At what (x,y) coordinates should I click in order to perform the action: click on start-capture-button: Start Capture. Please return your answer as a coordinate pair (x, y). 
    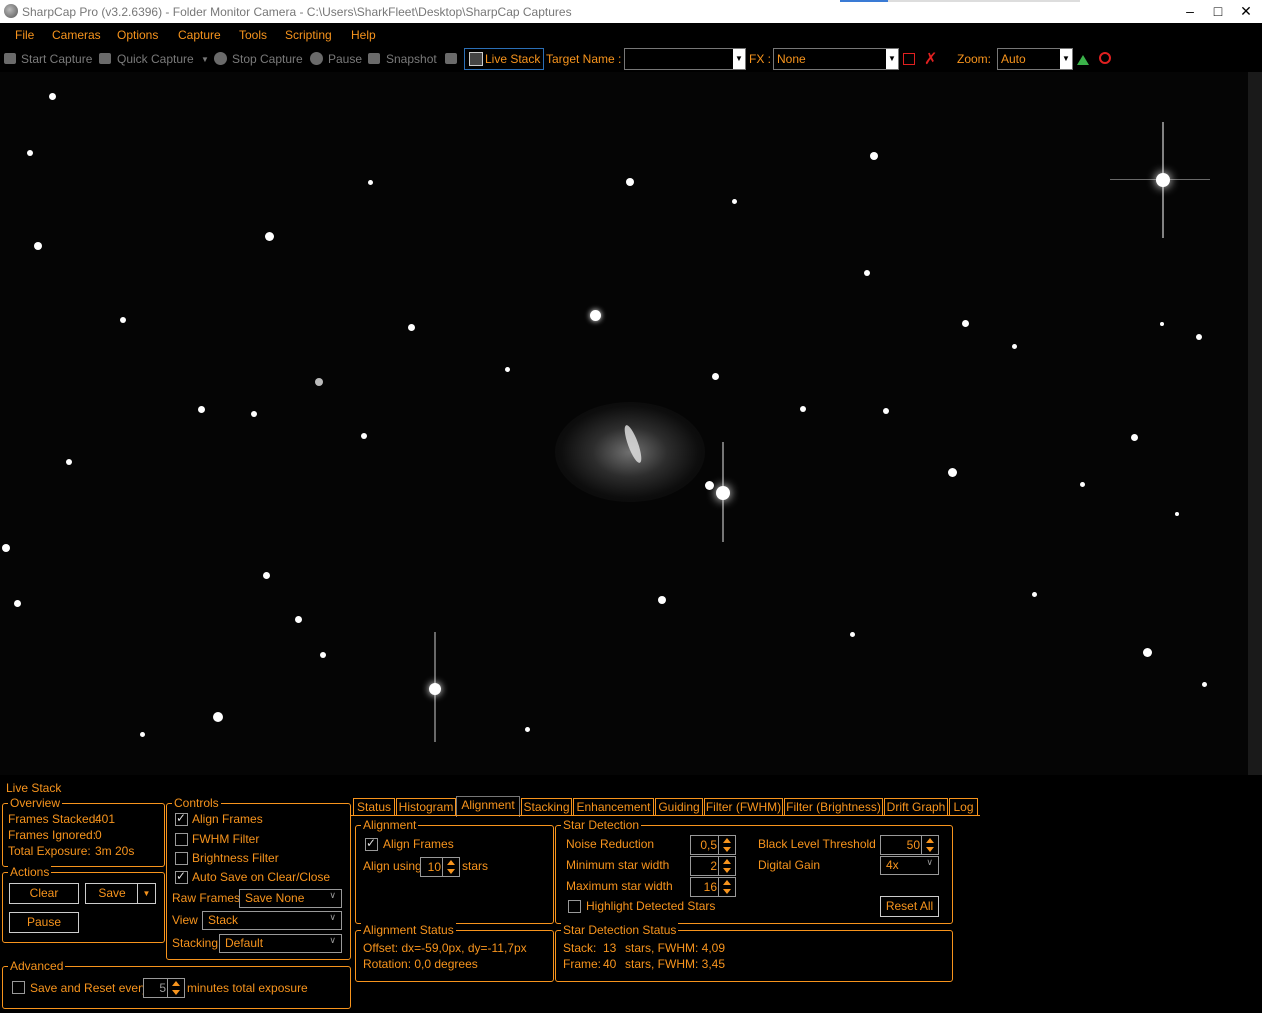
    Looking at the image, I should click on (56, 59).